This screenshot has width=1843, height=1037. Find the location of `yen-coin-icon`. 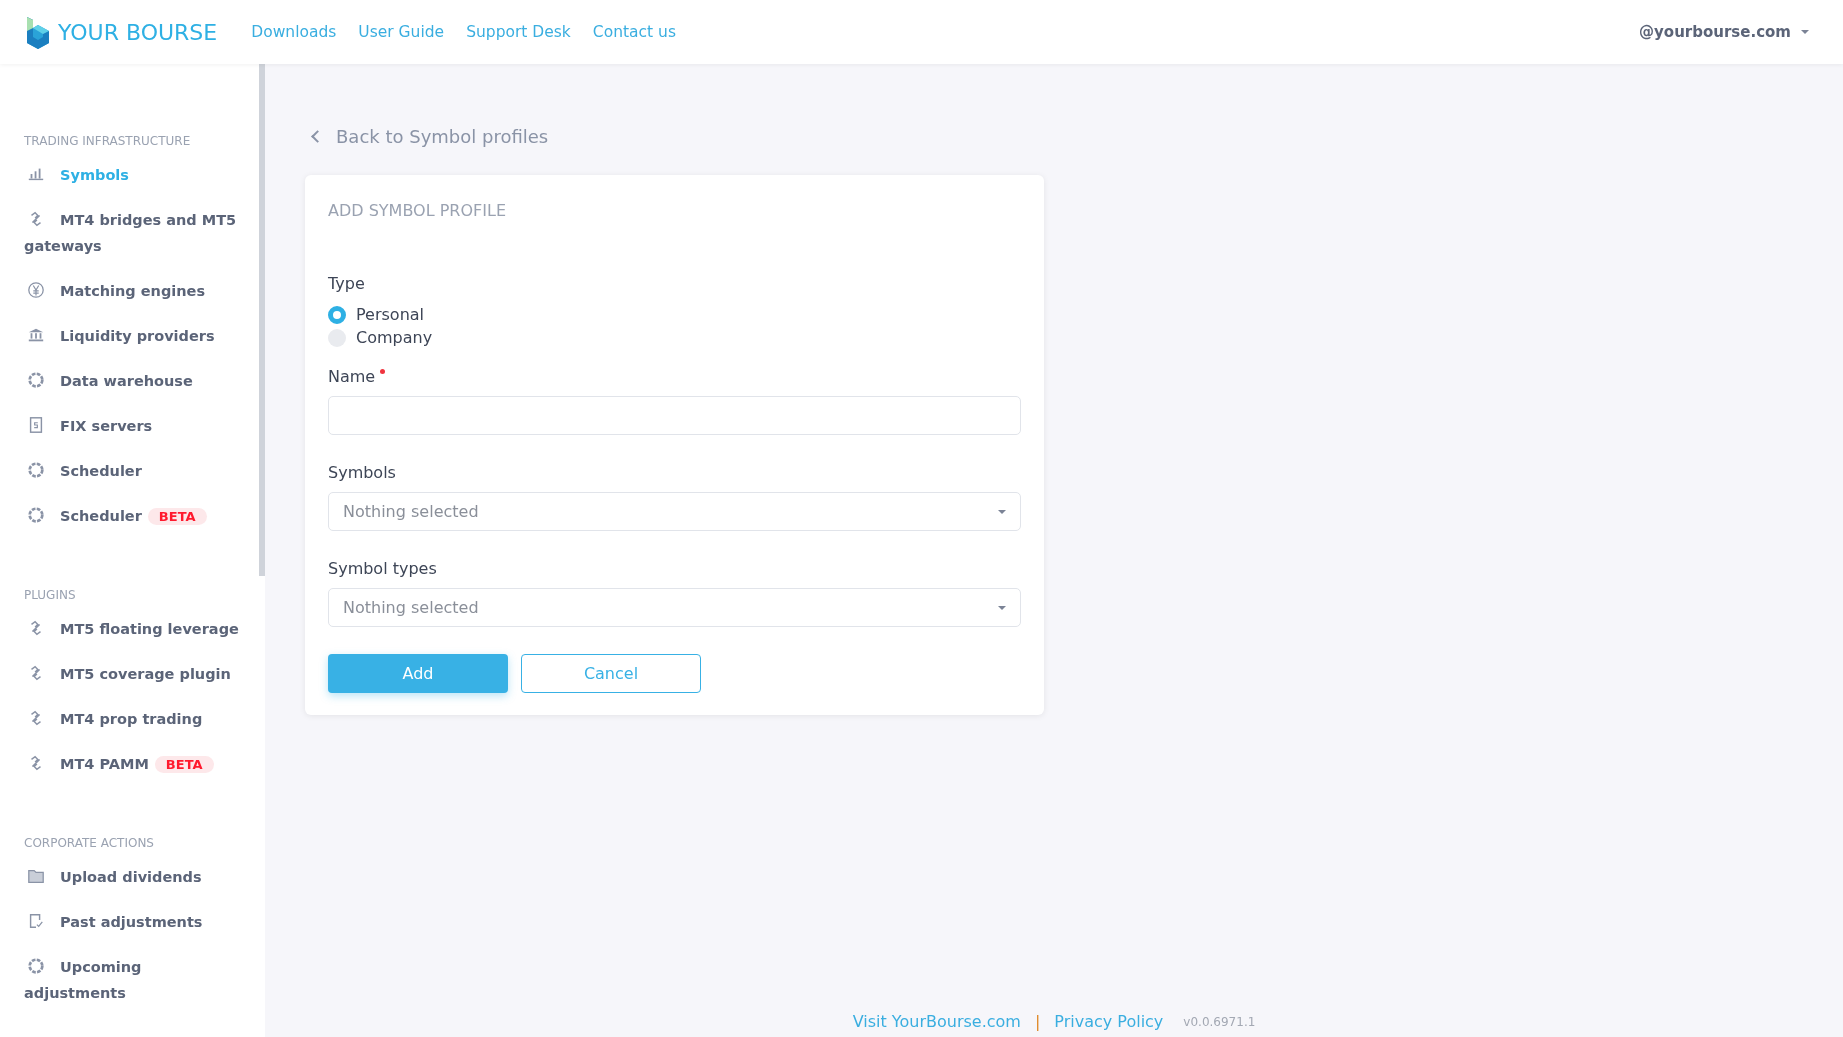

yen-coin-icon is located at coordinates (36, 289).